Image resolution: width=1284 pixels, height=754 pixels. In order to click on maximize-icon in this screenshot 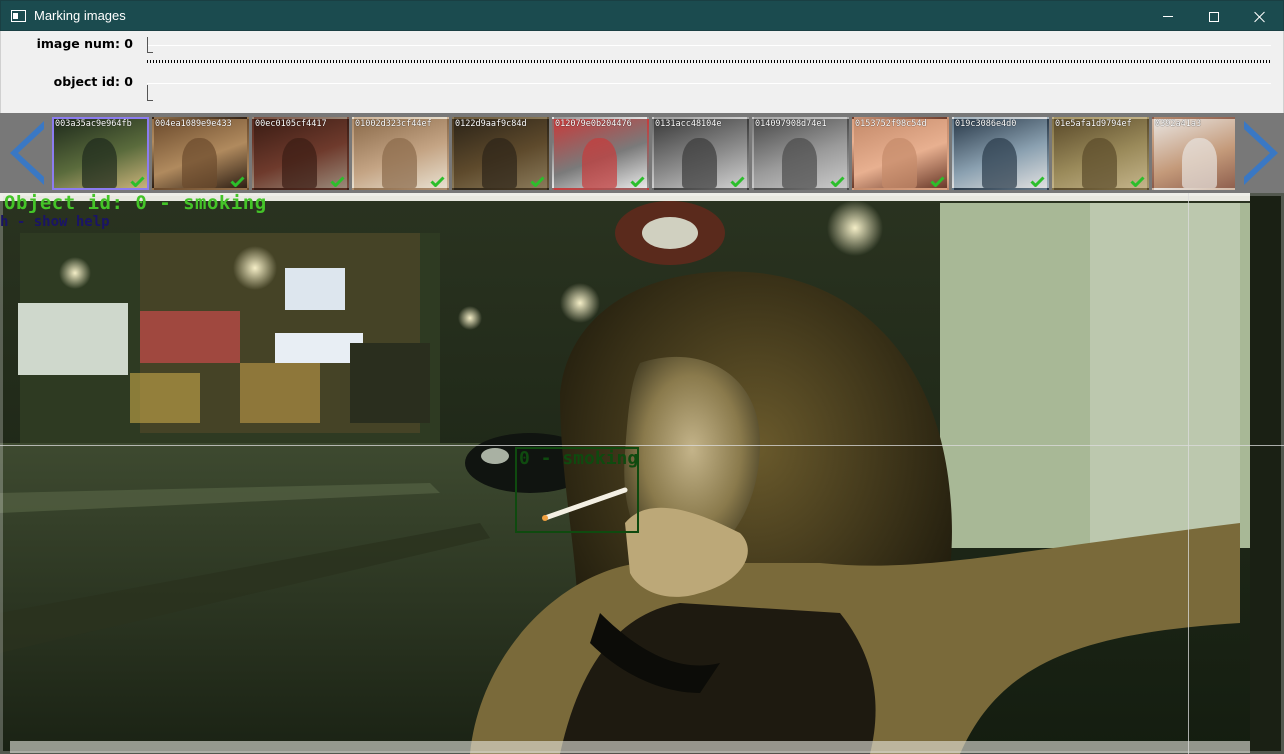, I will do `click(1214, 16)`.